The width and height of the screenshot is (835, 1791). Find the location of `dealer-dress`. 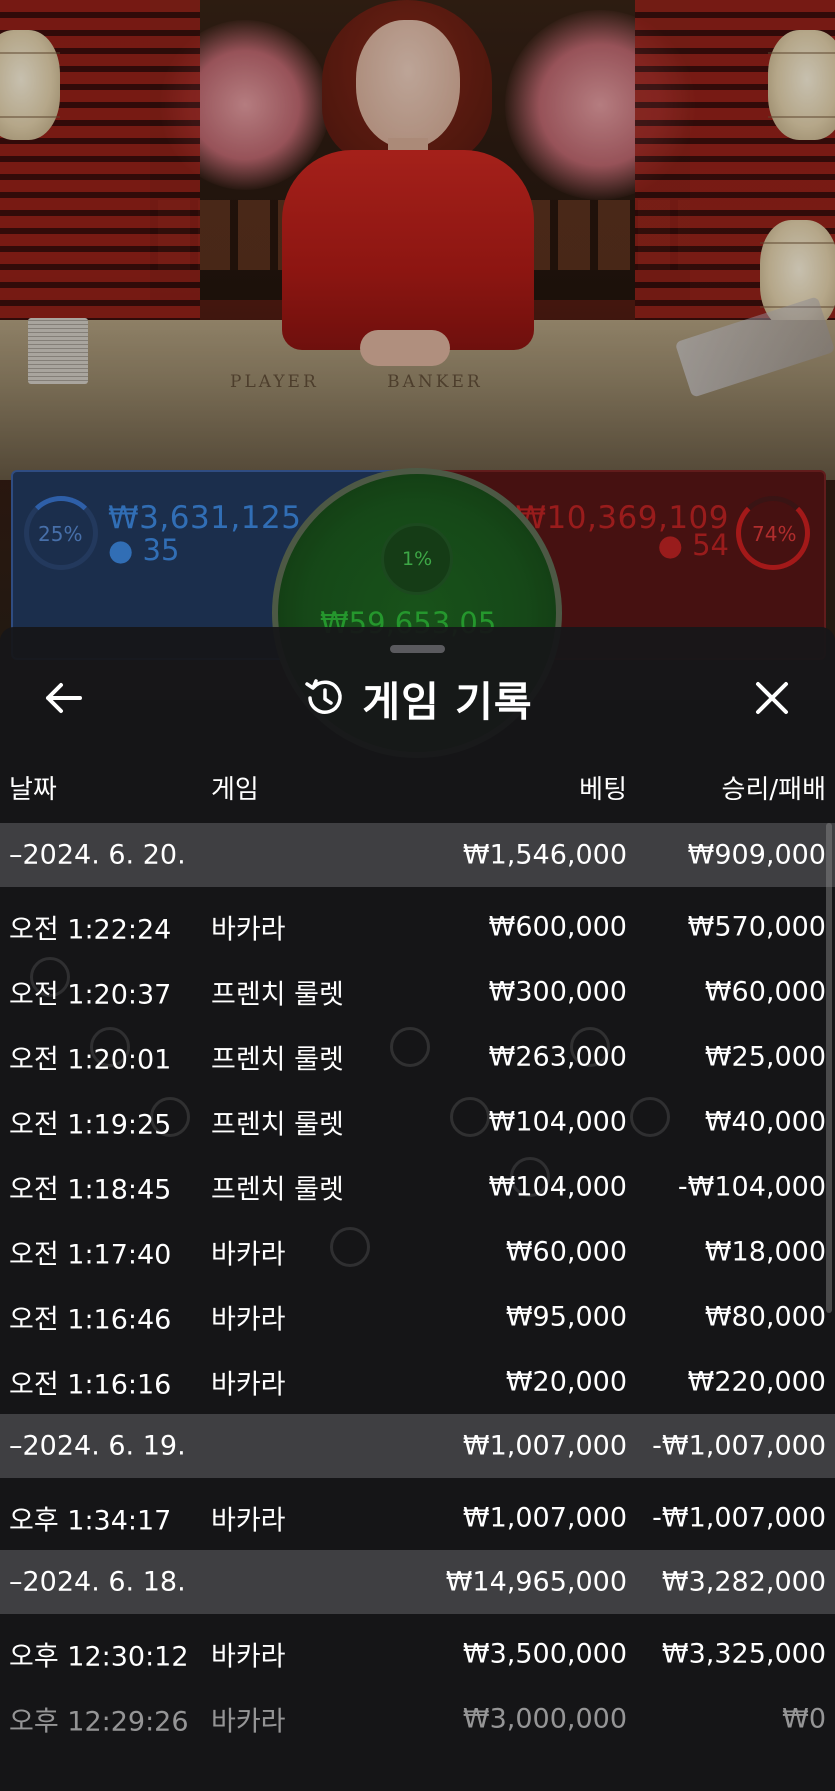

dealer-dress is located at coordinates (408, 250).